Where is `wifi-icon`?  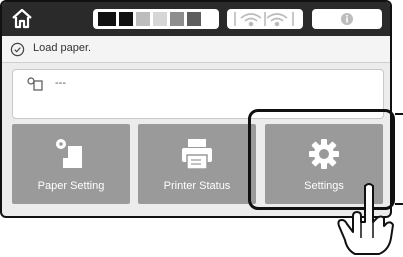 wifi-icon is located at coordinates (264, 19).